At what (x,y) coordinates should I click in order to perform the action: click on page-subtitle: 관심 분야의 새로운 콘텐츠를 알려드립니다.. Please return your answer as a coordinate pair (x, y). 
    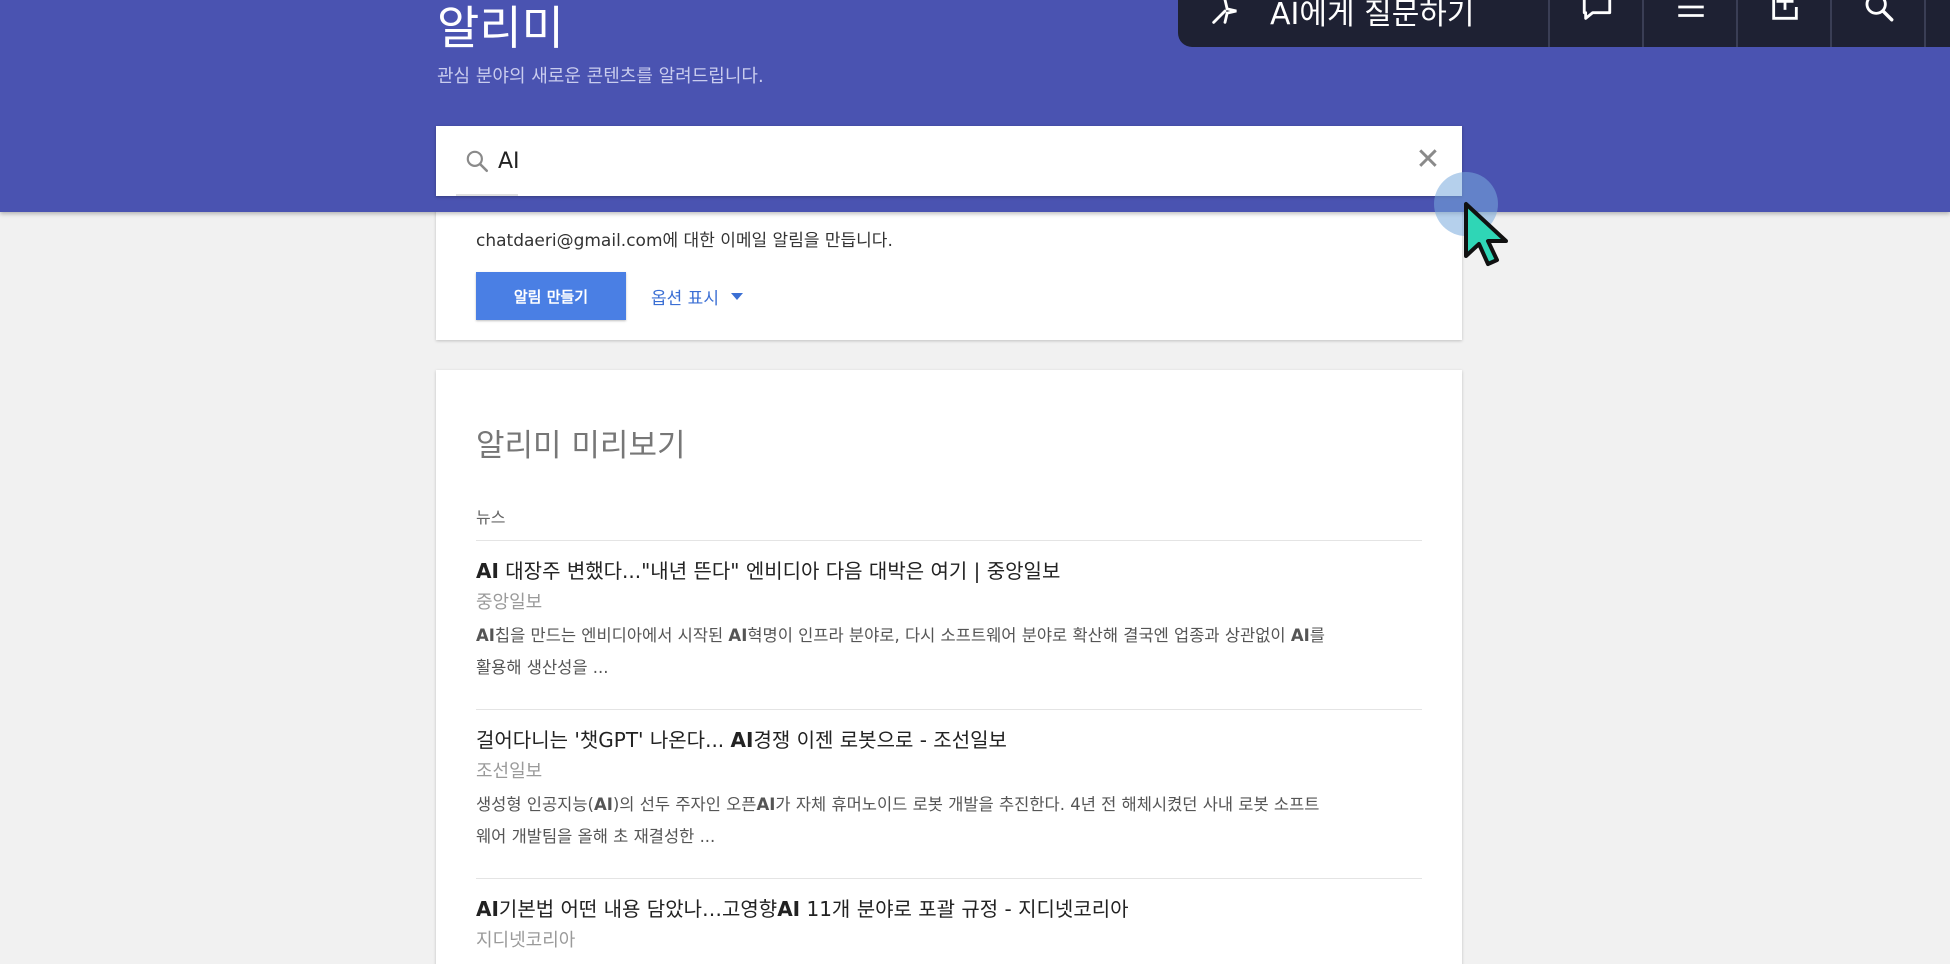
    Looking at the image, I should click on (600, 76).